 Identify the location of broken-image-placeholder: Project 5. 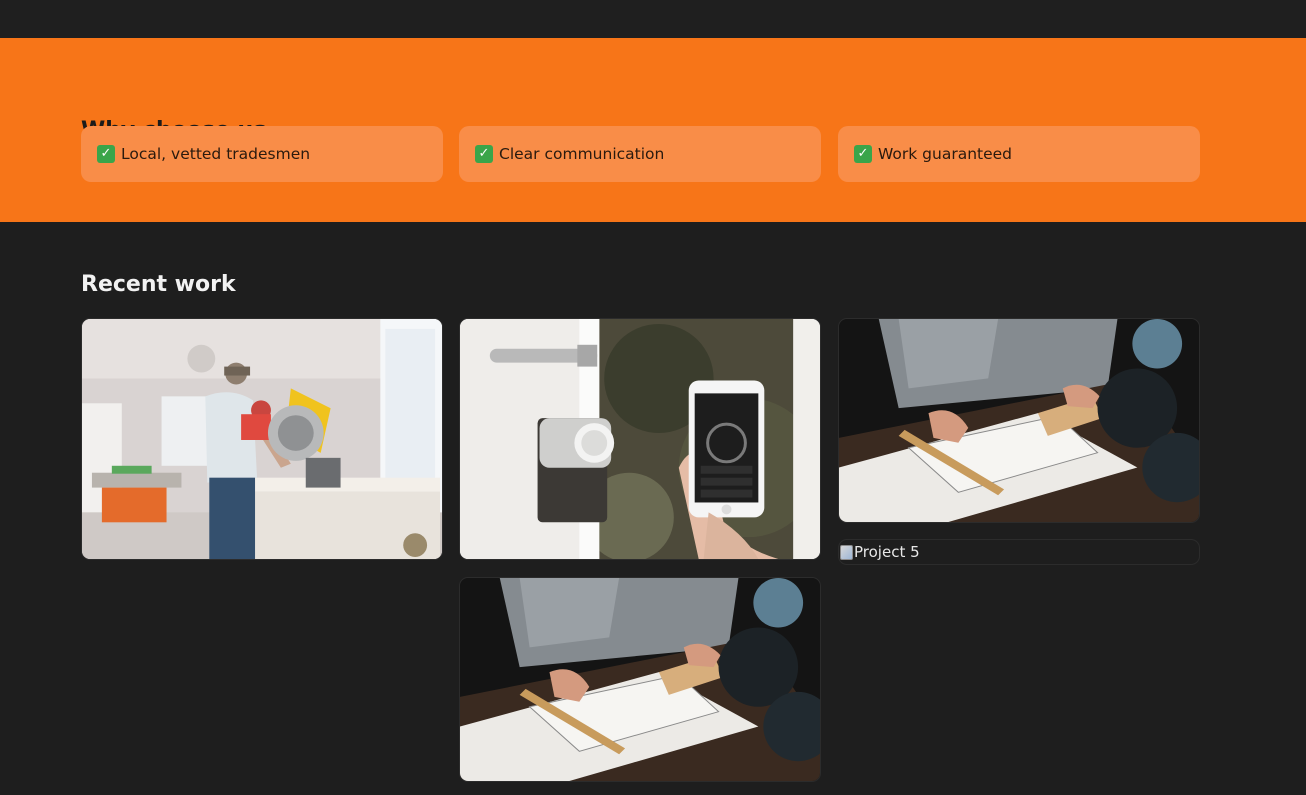
(1019, 552).